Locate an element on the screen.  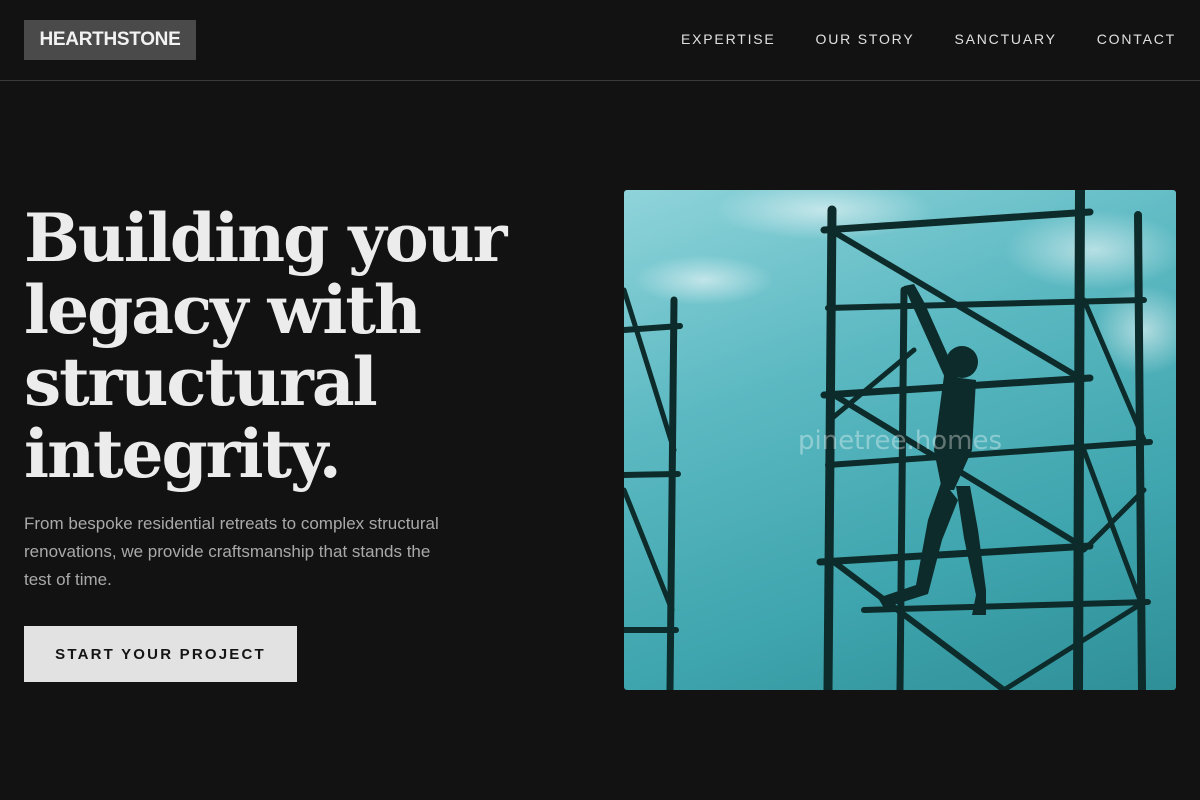
main-nav: EXPERTISE OUR STORY SANCTUARY CONTACT is located at coordinates (928, 39).